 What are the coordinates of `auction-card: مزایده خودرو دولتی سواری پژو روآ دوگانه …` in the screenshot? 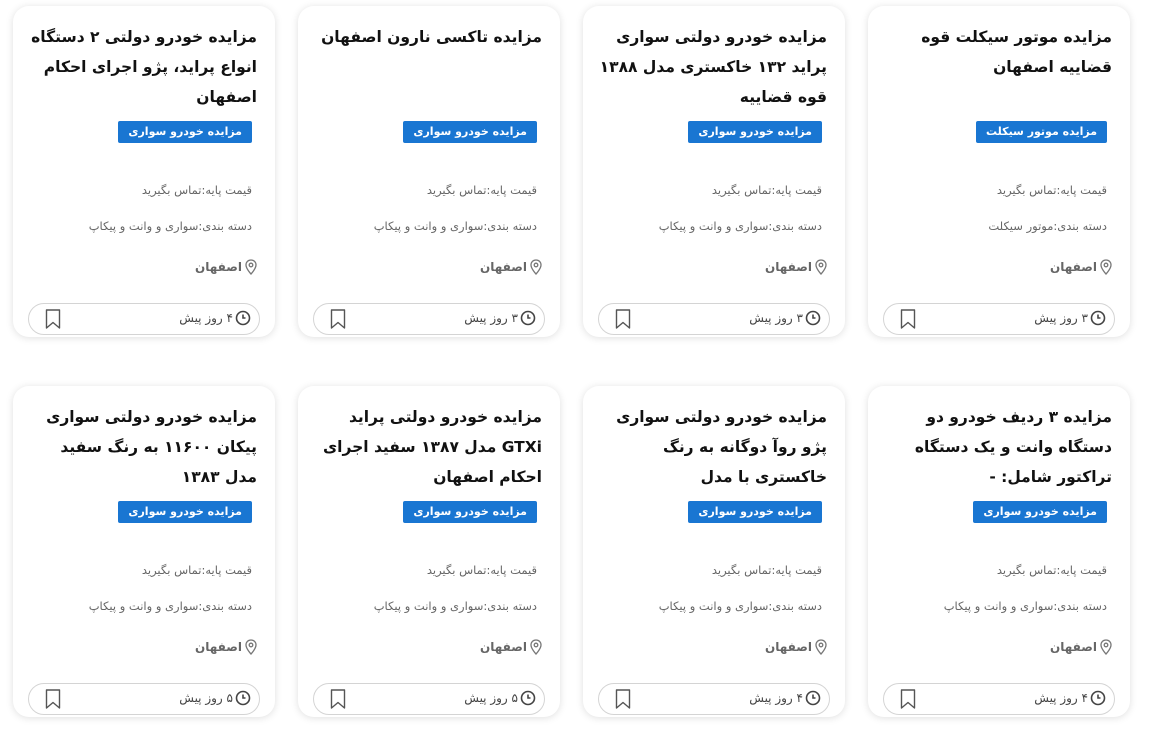 It's located at (714, 551).